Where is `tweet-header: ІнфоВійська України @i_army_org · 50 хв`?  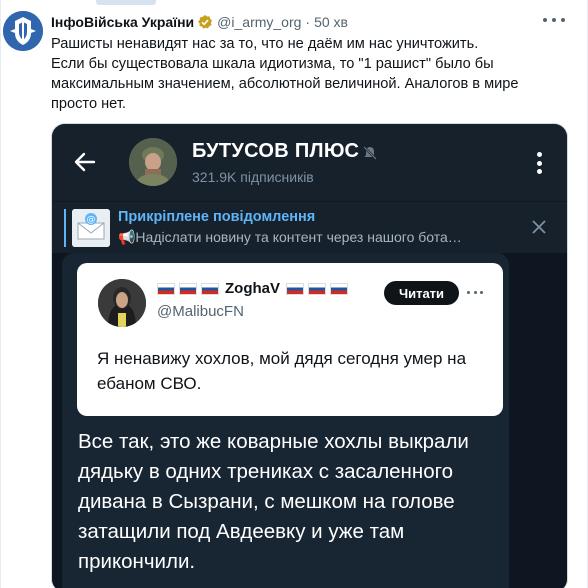
tweet-header: ІнфоВійська України @i_army_org · 50 хв is located at coordinates (309, 22).